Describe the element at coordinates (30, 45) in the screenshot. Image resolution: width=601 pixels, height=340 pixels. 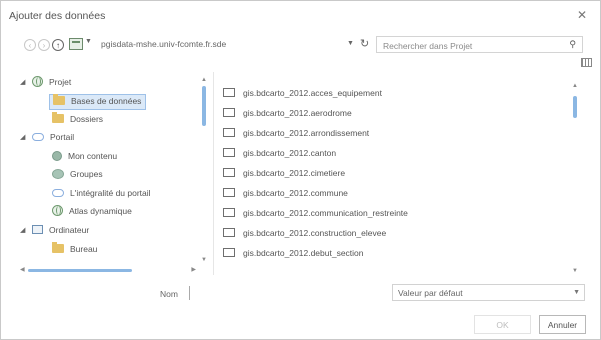
I see `back-icon: ‹` at that location.